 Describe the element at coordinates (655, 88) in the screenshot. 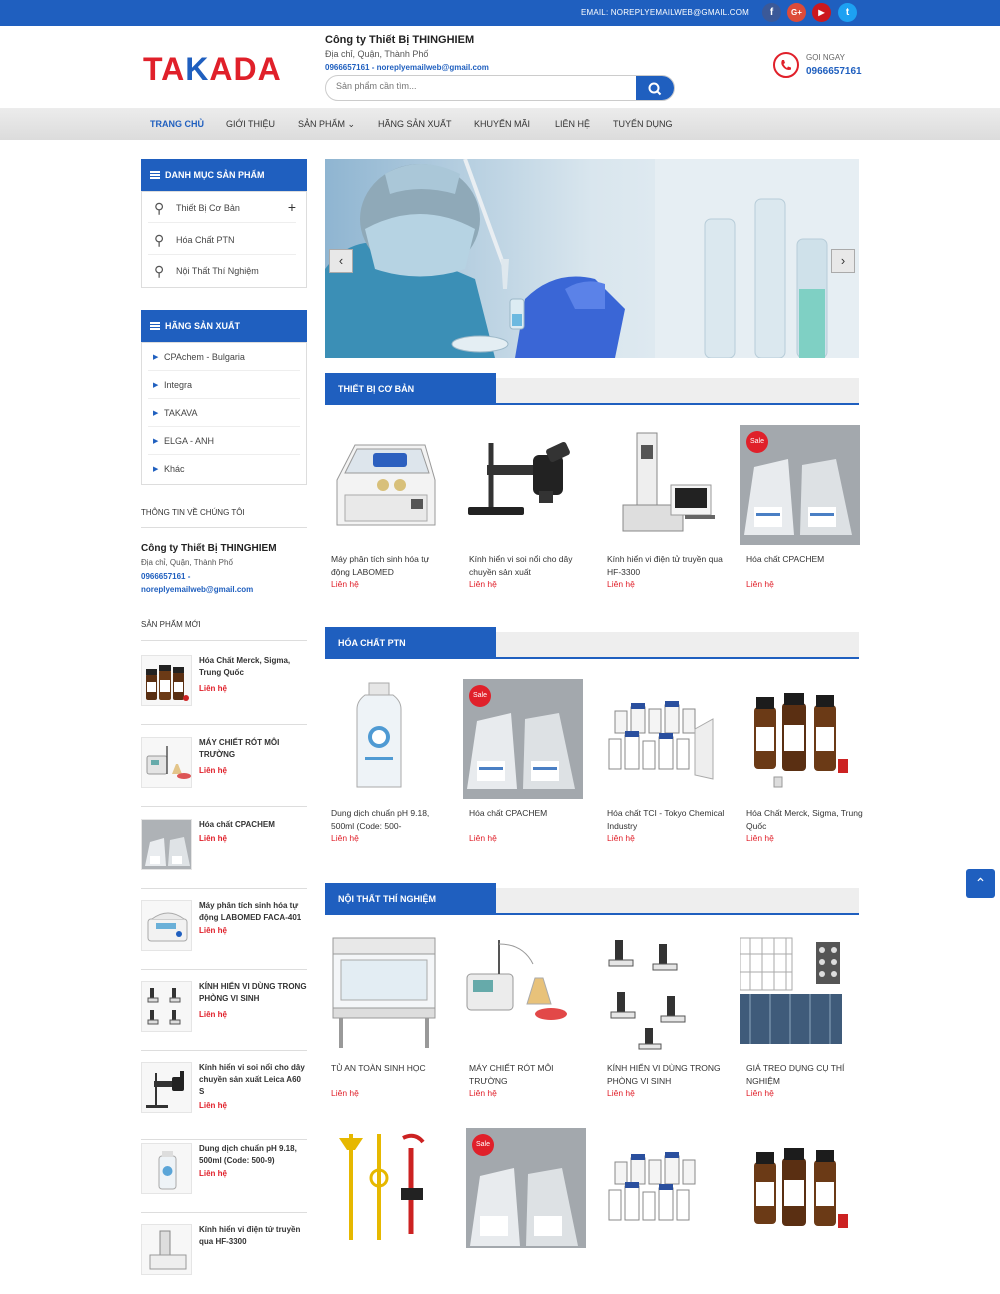

I see `search-button` at that location.